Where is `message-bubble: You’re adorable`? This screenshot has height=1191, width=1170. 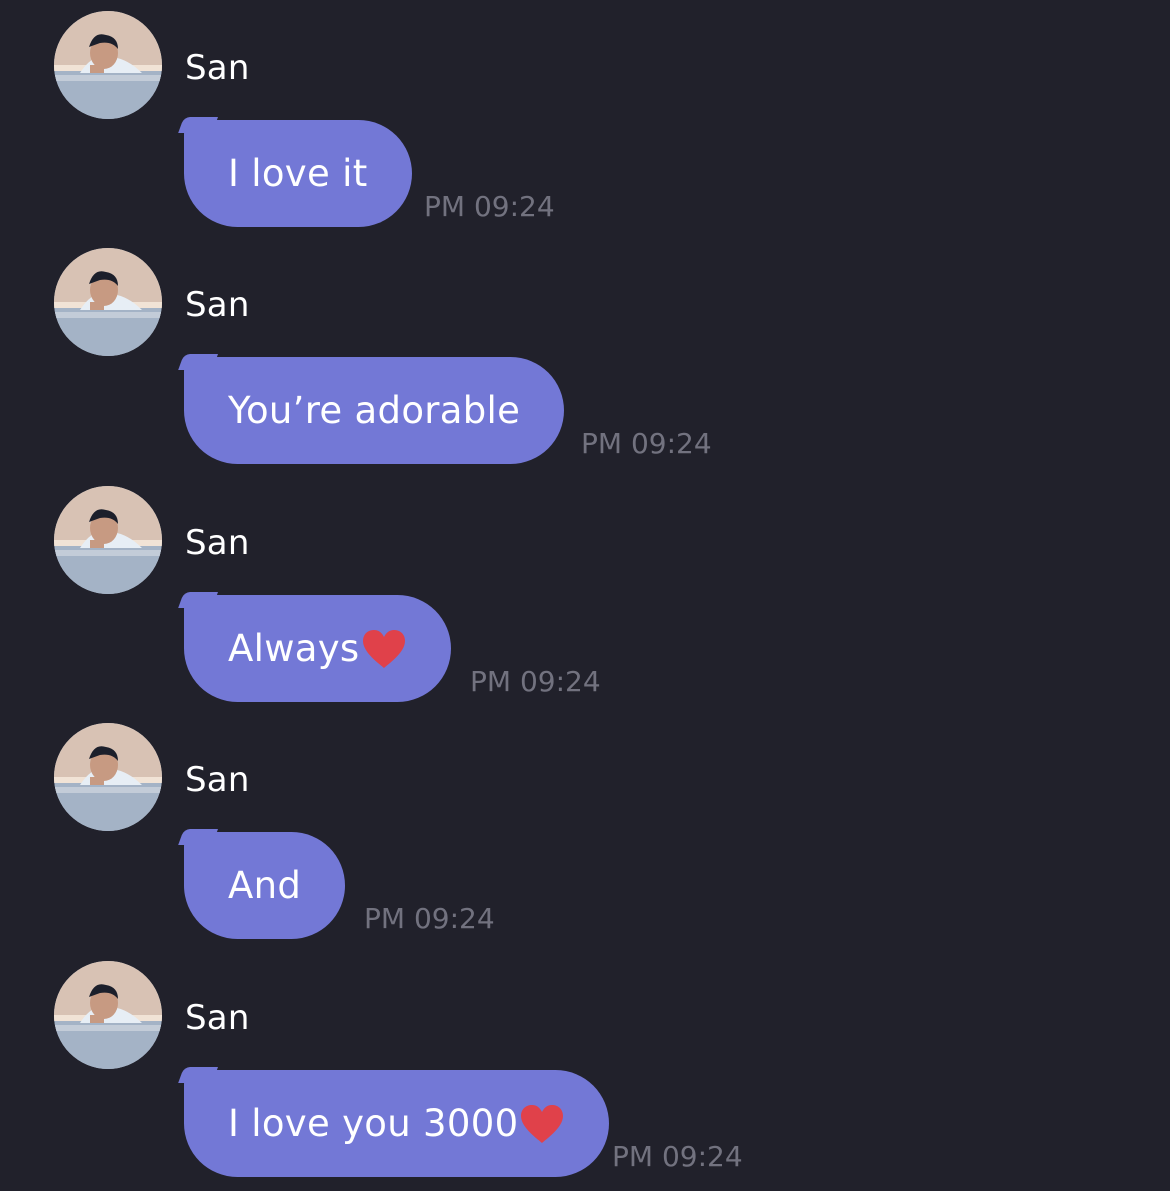
message-bubble: You’re adorable is located at coordinates (371, 409).